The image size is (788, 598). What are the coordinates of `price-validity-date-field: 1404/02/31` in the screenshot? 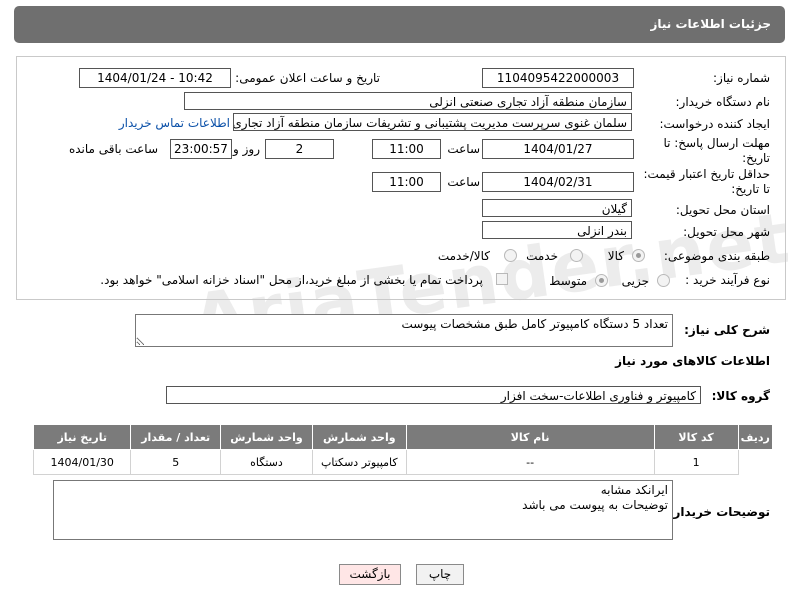 It's located at (558, 182).